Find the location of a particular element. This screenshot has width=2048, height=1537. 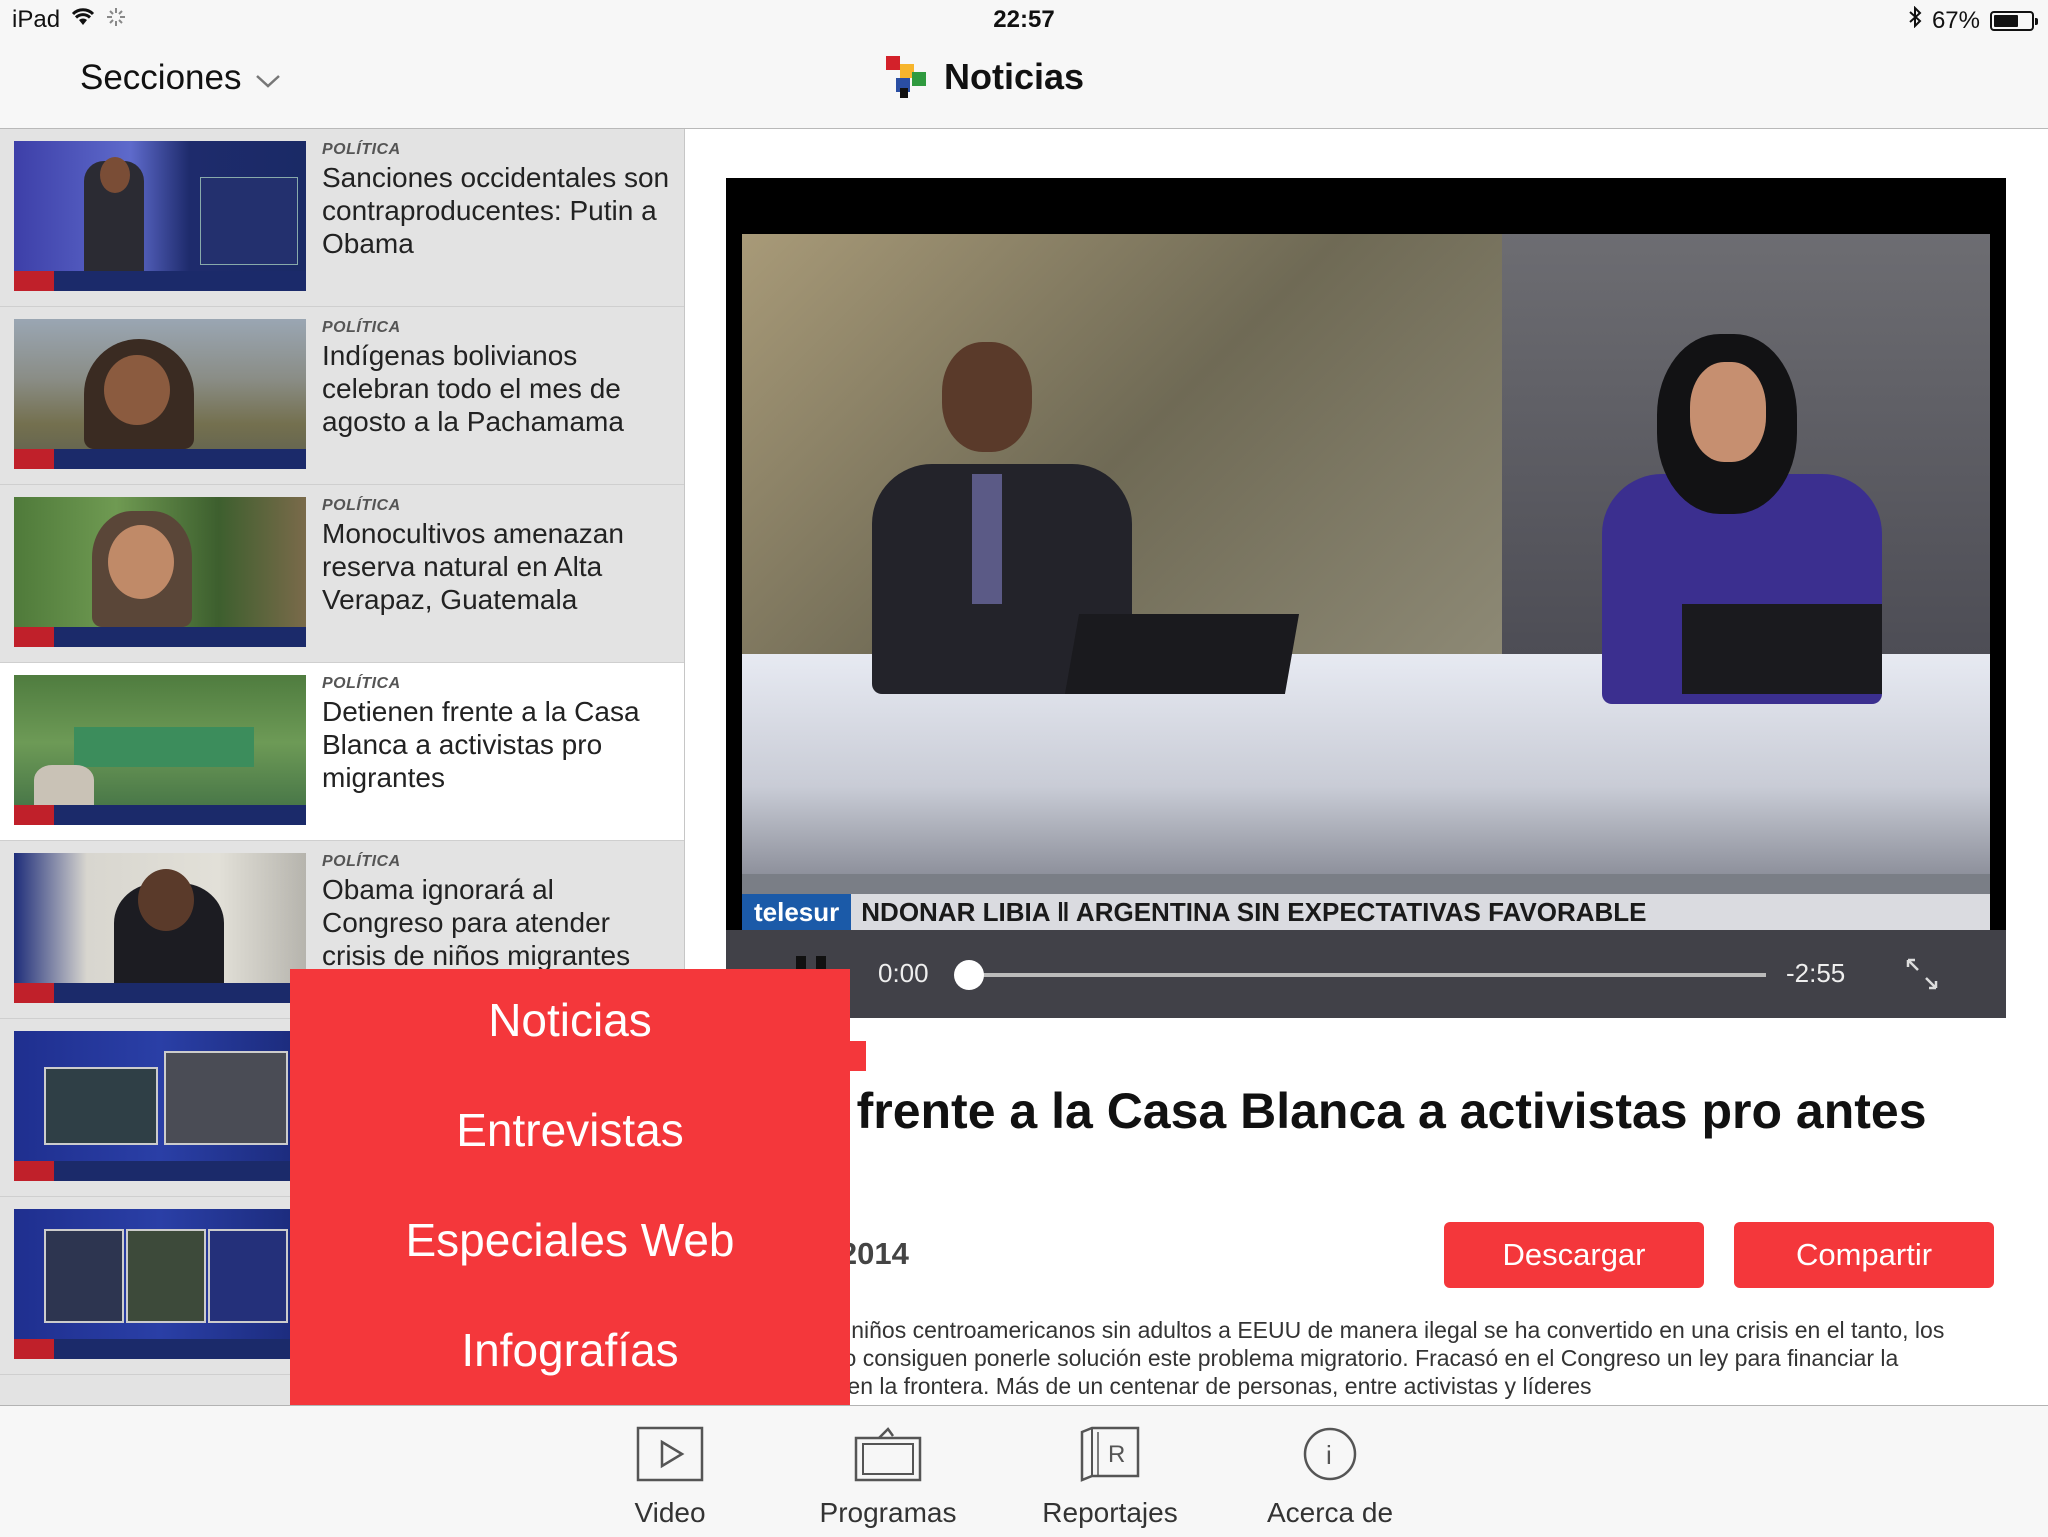

tab-label: Programas is located at coordinates (888, 1512).